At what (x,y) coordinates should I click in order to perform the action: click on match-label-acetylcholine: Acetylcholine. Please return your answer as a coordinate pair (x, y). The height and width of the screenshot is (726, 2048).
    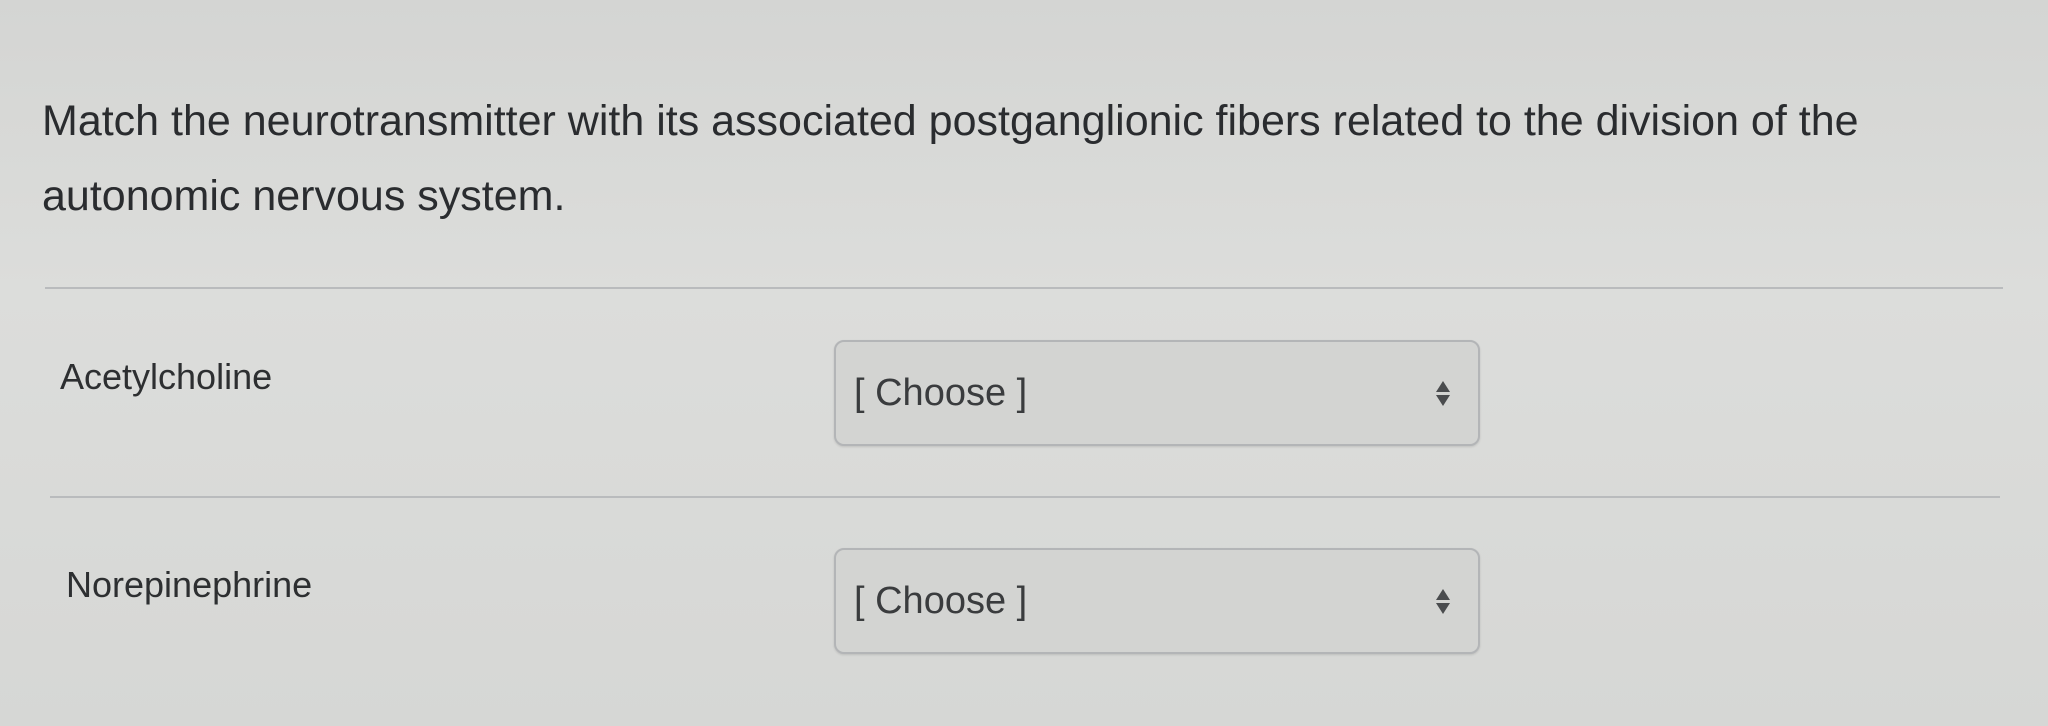
    Looking at the image, I should click on (166, 376).